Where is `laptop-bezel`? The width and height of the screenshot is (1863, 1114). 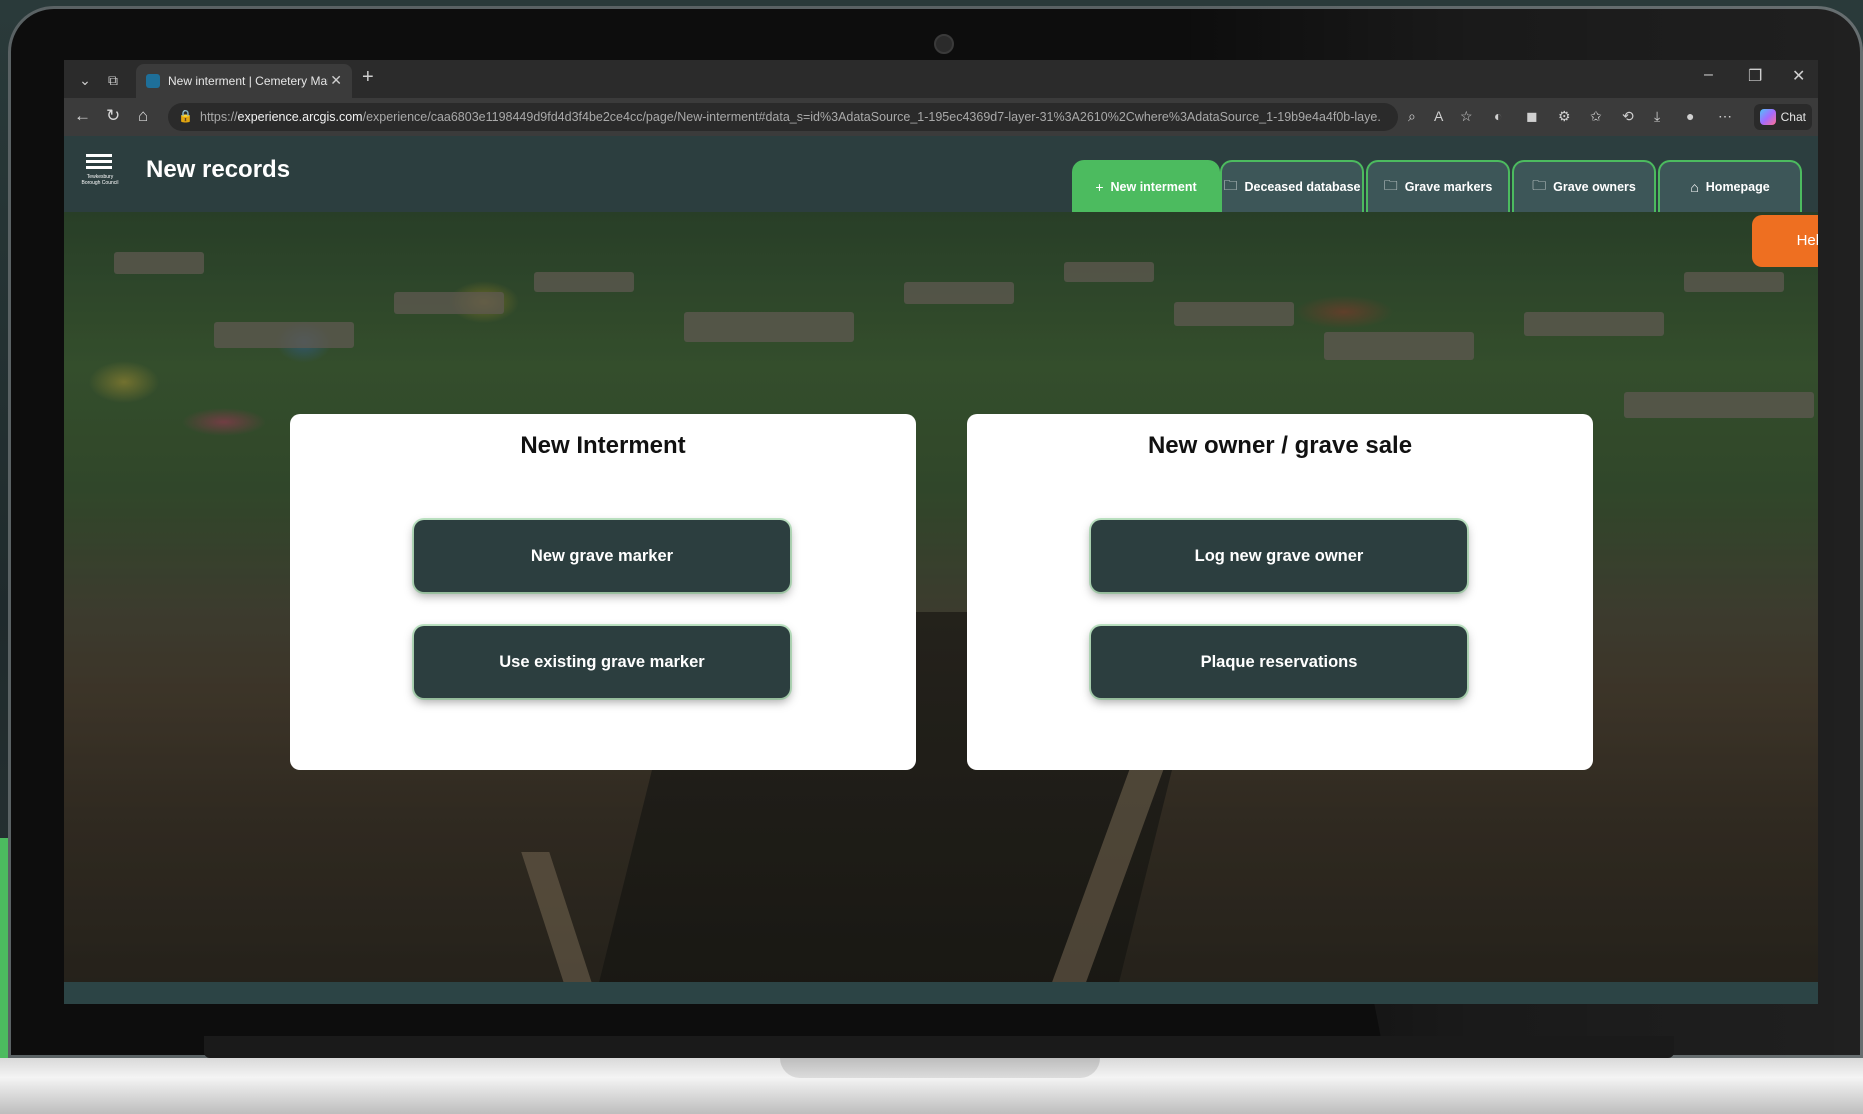 laptop-bezel is located at coordinates (939, 1047).